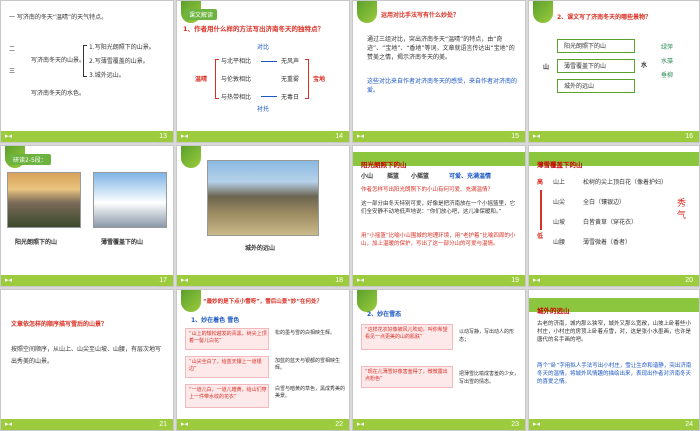 The width and height of the screenshot is (700, 431). I want to click on s23-r2: 把薄雪比喻成害羞的少女，写出雪的情态。, so click(489, 378).